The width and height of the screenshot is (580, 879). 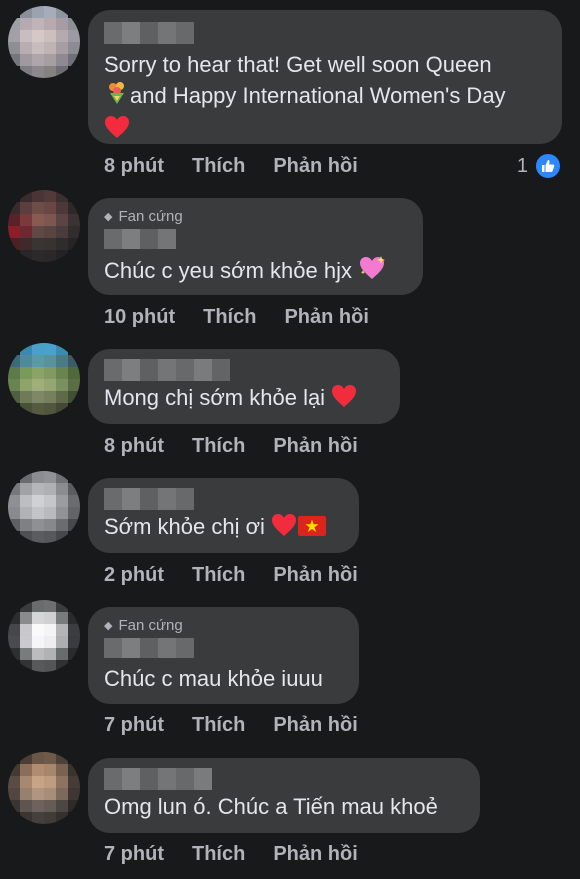 I want to click on bouquet-icon, so click(x=117, y=97).